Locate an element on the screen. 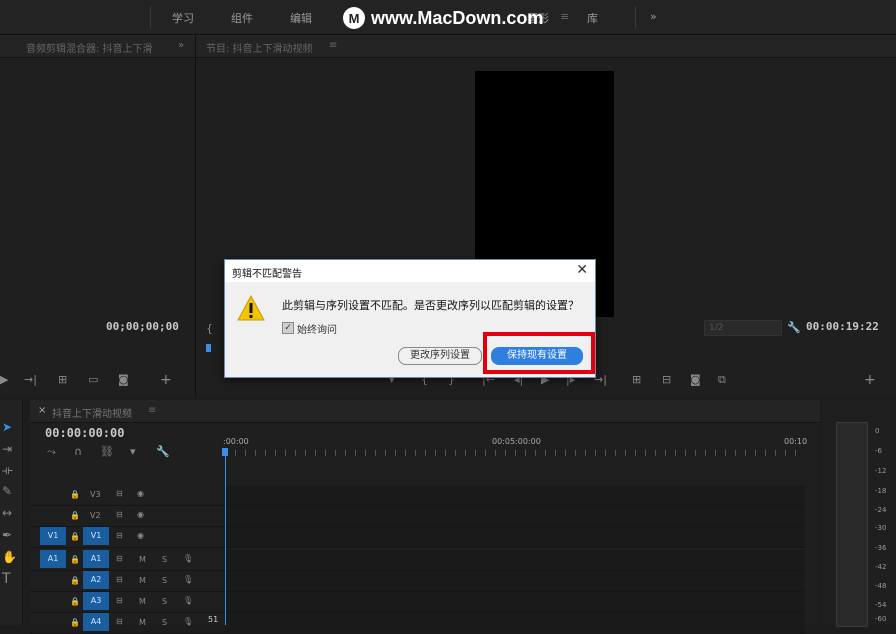  track-target-a4: A4 is located at coordinates (96, 622).